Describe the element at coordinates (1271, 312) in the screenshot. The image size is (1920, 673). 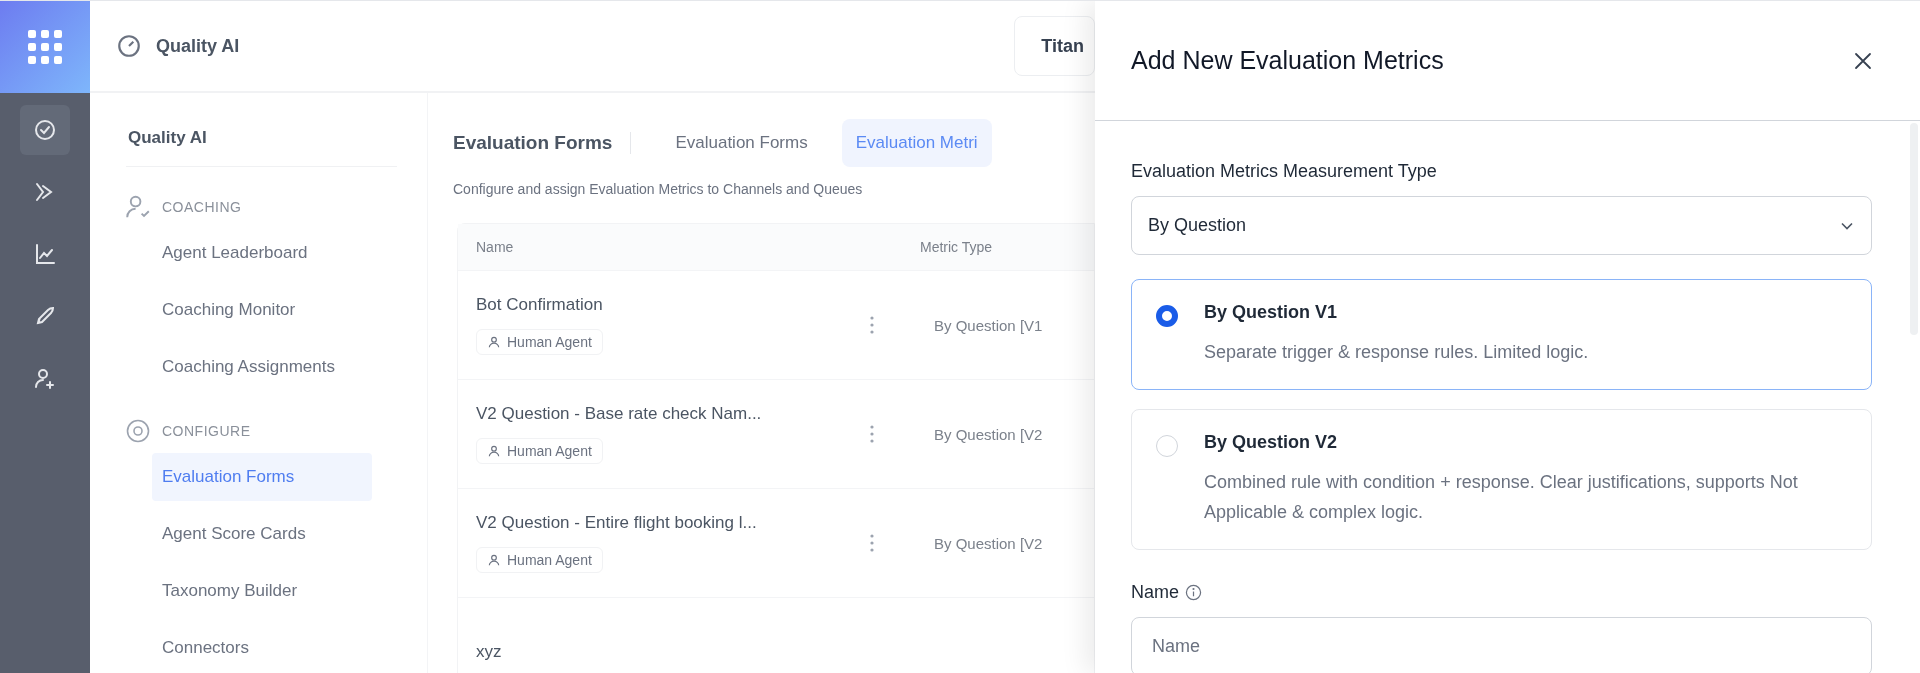
I see `option-title: By Question V1` at that location.